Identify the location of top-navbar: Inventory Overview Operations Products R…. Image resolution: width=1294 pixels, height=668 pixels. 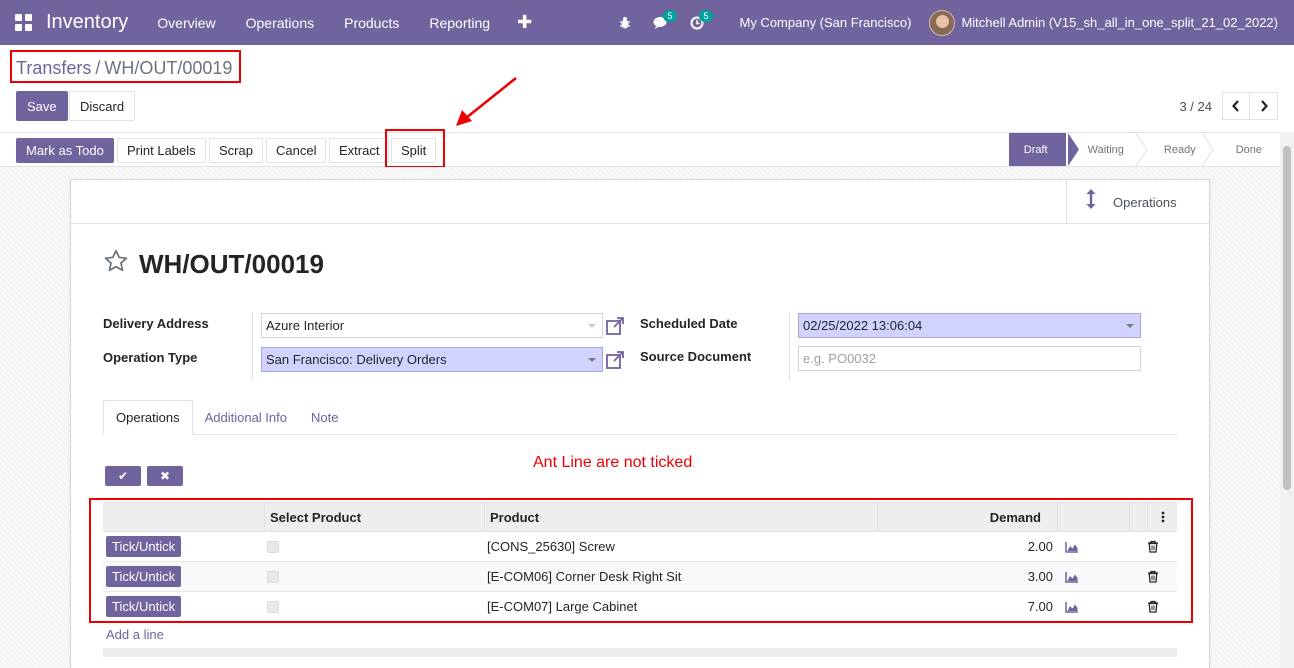
(647, 22).